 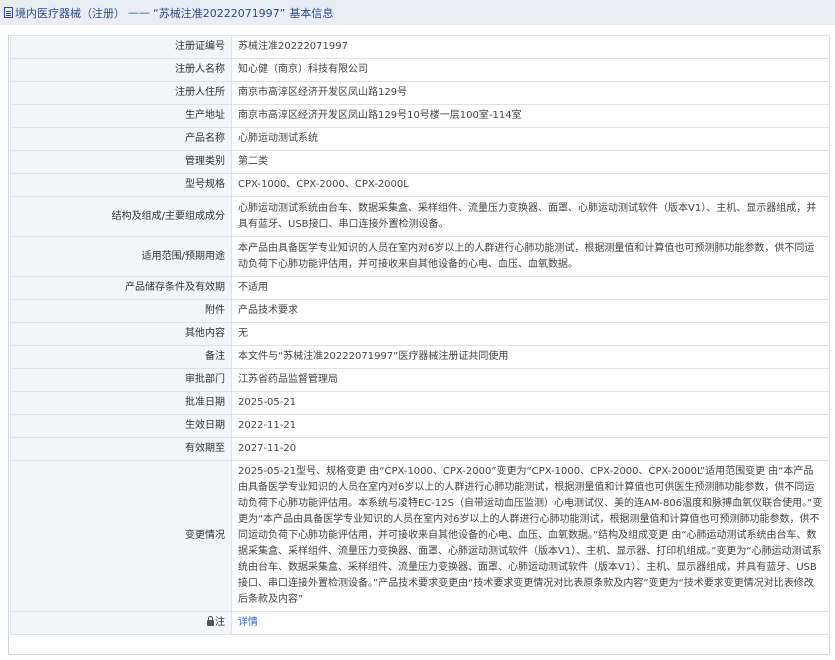 I want to click on table-row: 备注 本文件与“苏械注准20222071997”医疗器械注册证共同使用, so click(x=420, y=357).